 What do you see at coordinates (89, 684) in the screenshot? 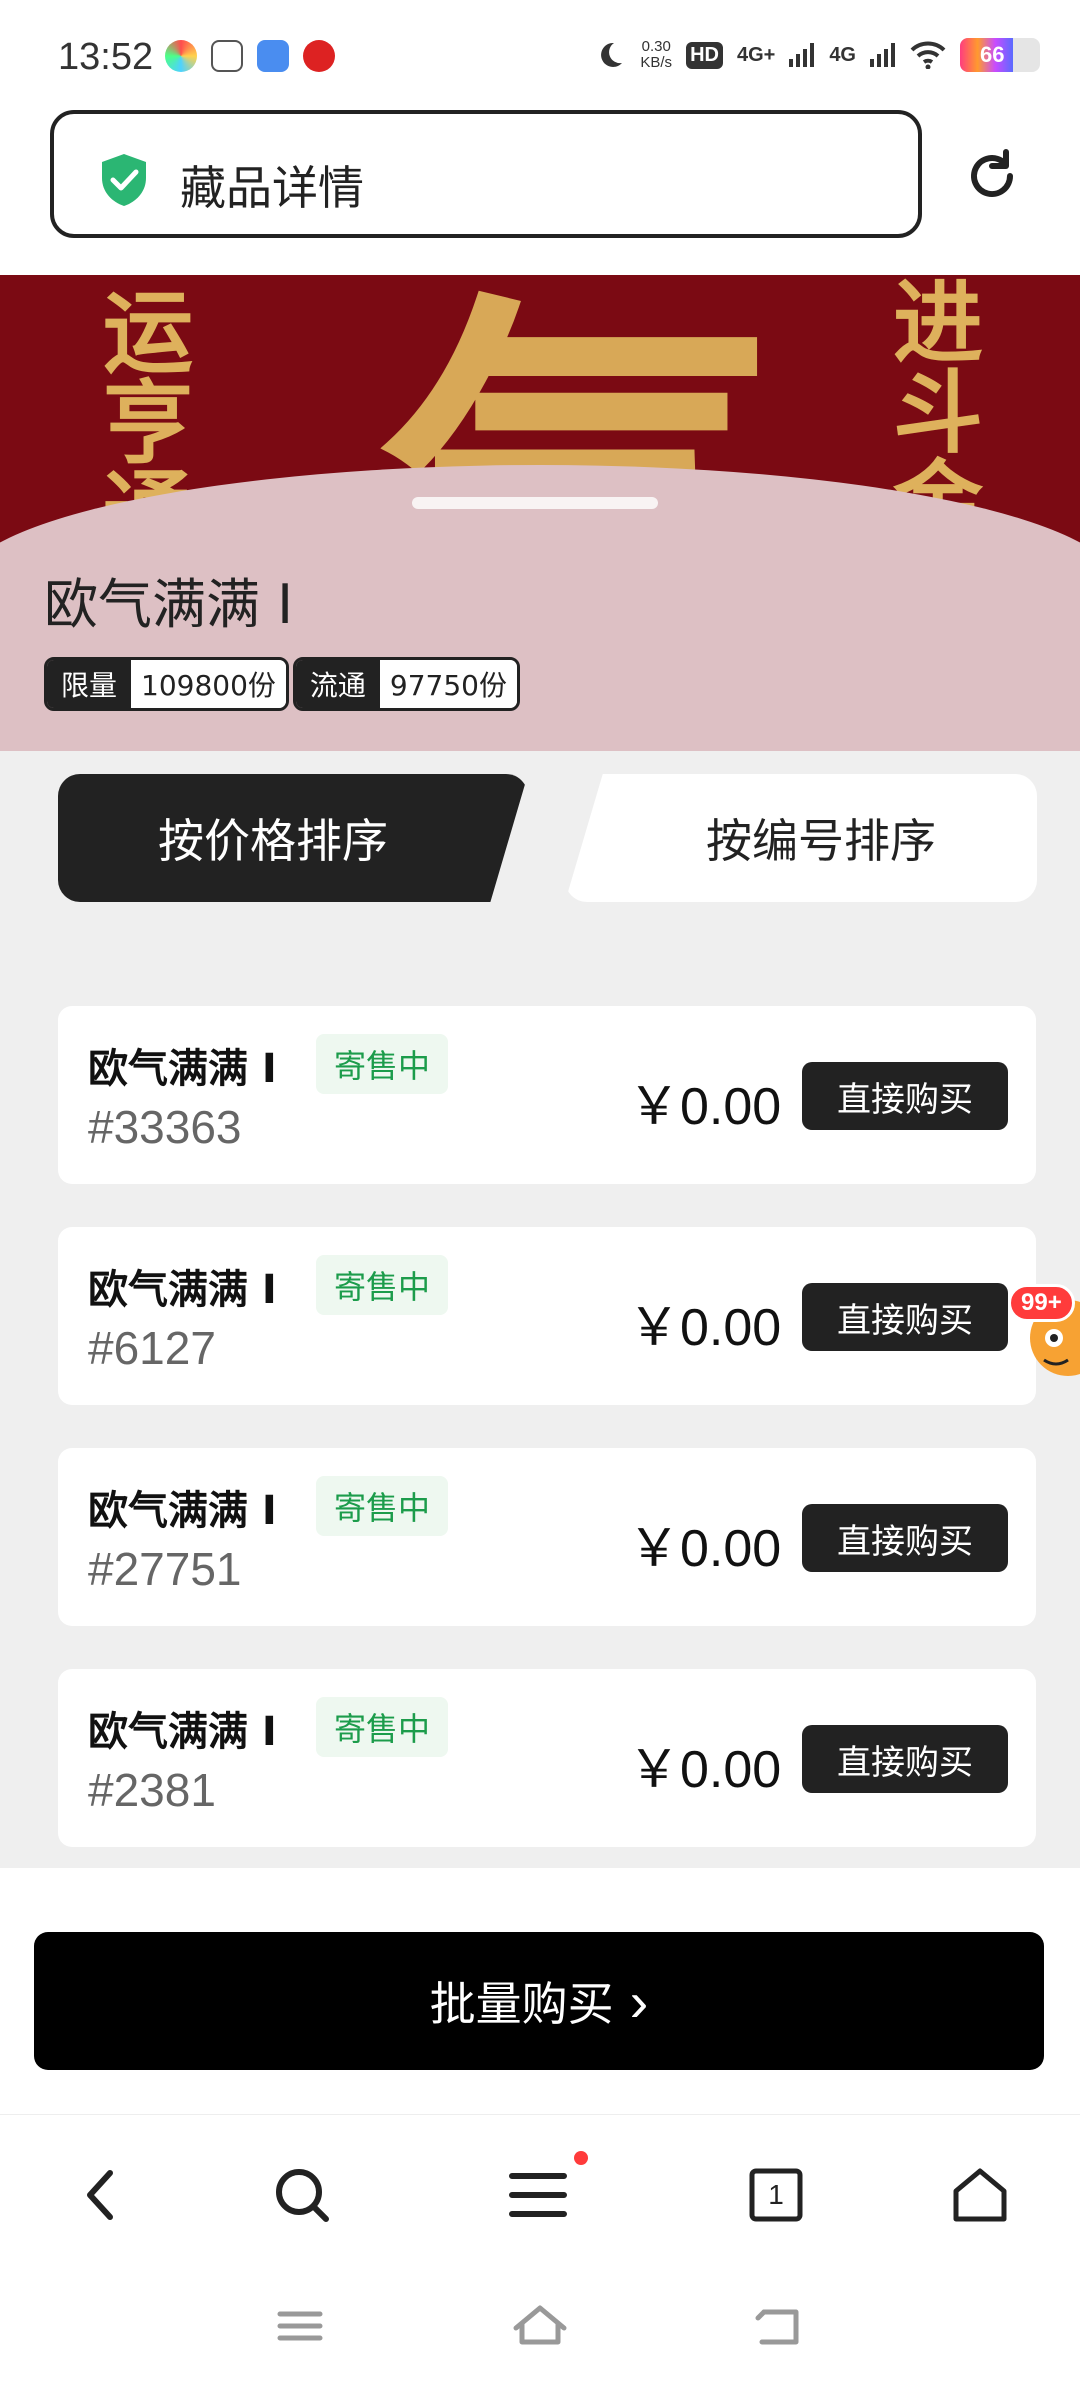
I see `tag-key: 限量` at bounding box center [89, 684].